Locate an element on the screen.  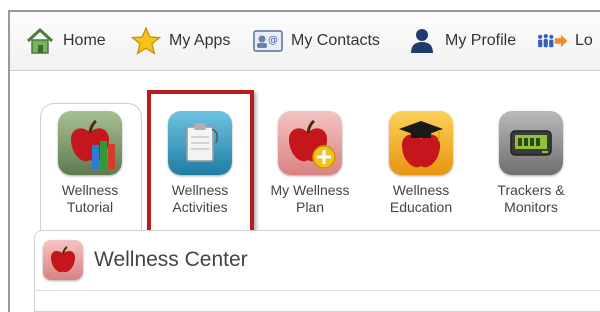
app-my-wellness-plan-line2: Plan is located at coordinates (310, 207).